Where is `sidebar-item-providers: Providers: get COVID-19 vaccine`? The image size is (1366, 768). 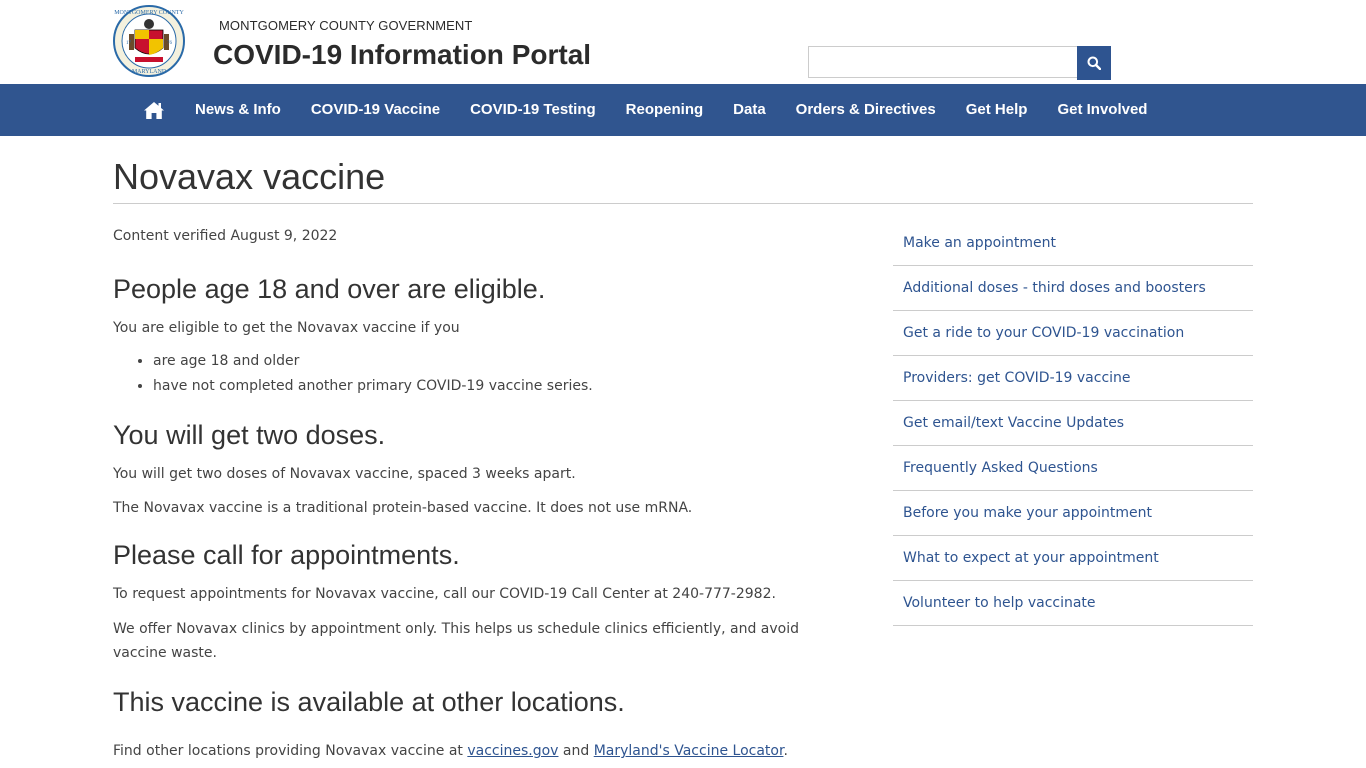 sidebar-item-providers: Providers: get COVID-19 vaccine is located at coordinates (1073, 378).